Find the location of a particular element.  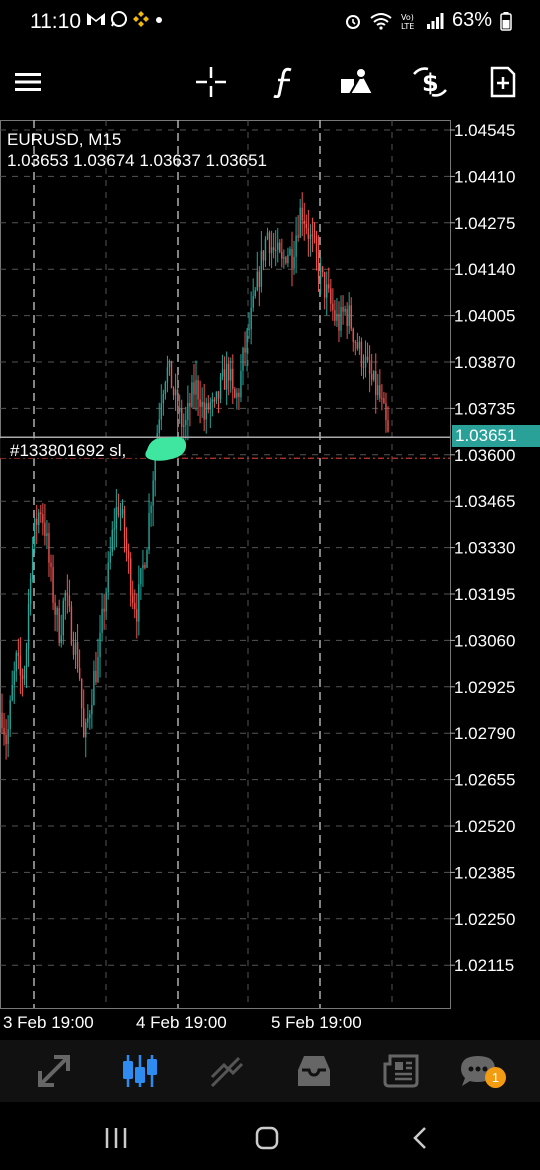

price-tick-label: 1.02385 is located at coordinates (484, 872).